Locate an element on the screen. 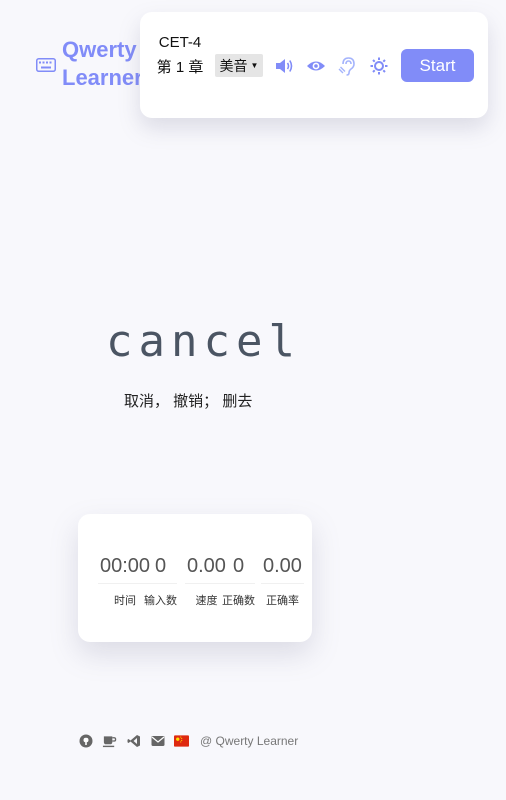 The height and width of the screenshot is (800, 506). word-visibility-button is located at coordinates (316, 66).